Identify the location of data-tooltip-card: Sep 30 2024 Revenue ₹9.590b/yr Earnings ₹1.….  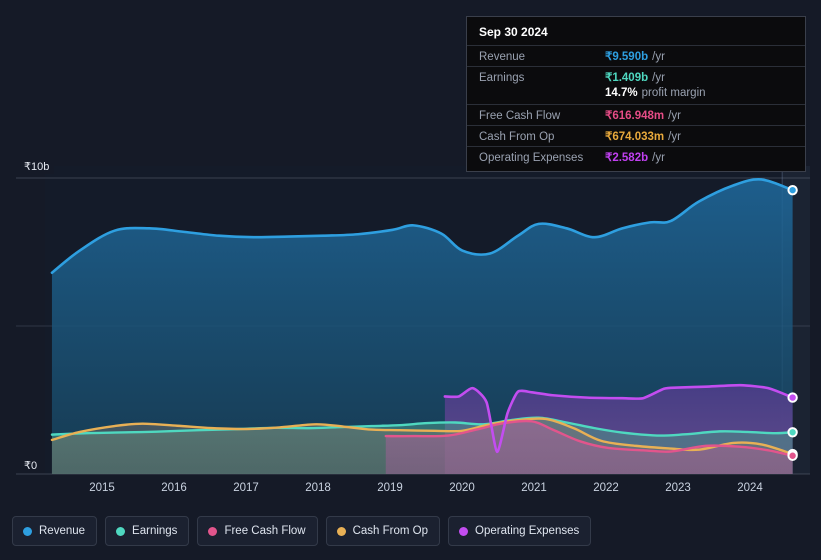
(636, 94).